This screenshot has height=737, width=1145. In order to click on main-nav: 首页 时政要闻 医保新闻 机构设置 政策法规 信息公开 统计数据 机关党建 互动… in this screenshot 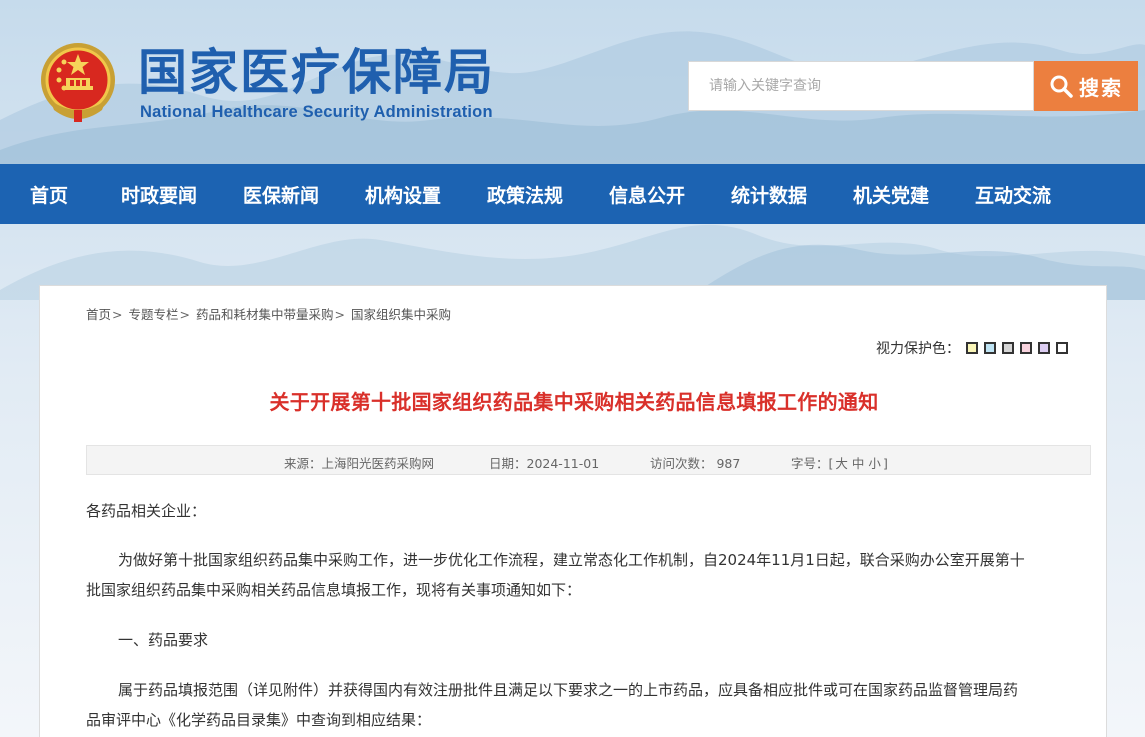, I will do `click(572, 194)`.